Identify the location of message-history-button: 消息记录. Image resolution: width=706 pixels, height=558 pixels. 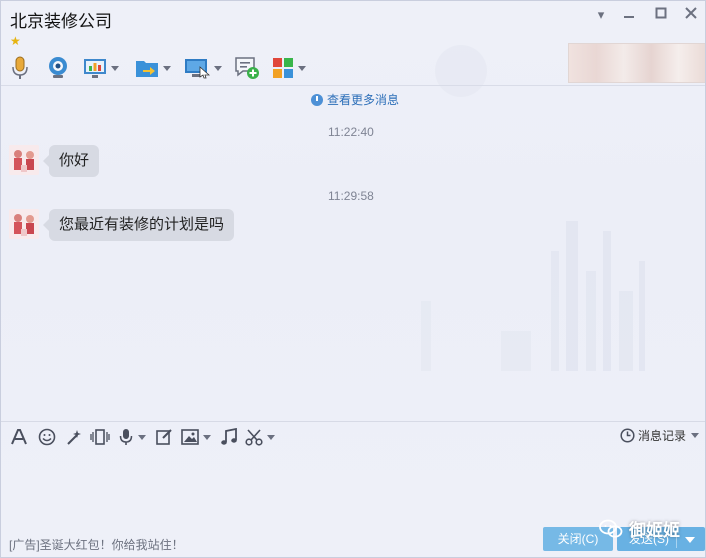
(659, 435).